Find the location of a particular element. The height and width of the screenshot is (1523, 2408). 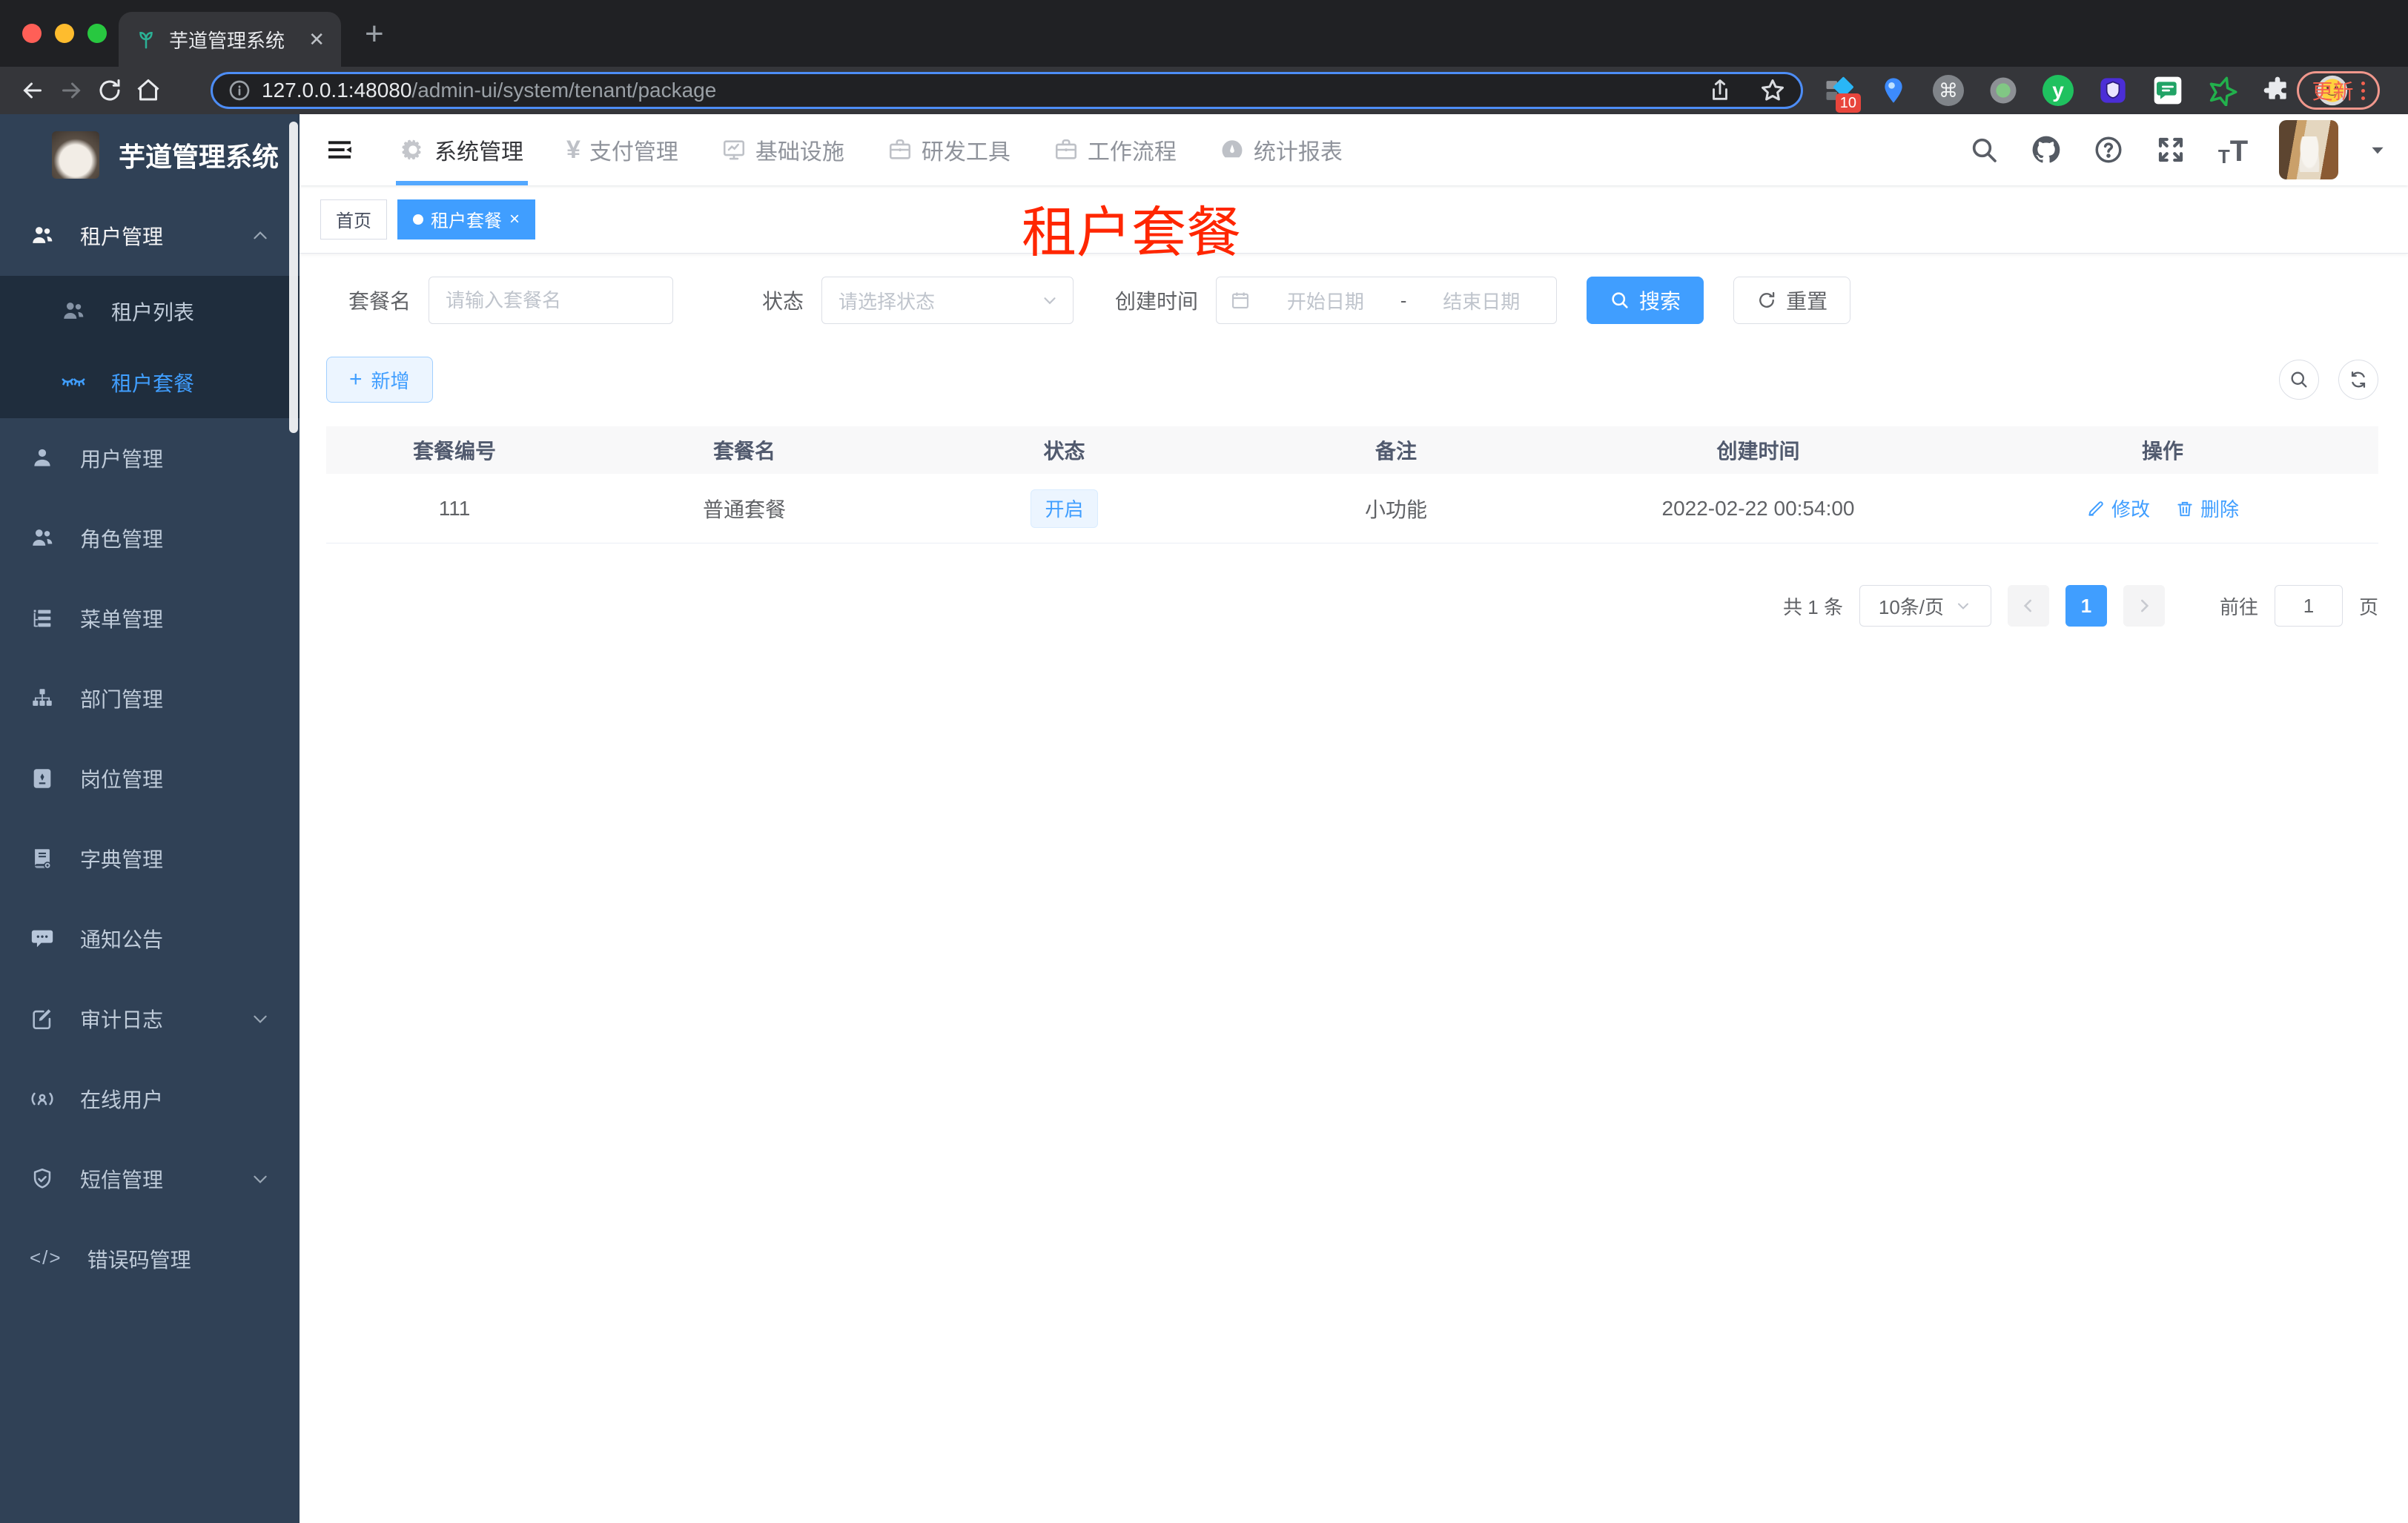

sidebar-item-label: 字典管理 is located at coordinates (122, 860).